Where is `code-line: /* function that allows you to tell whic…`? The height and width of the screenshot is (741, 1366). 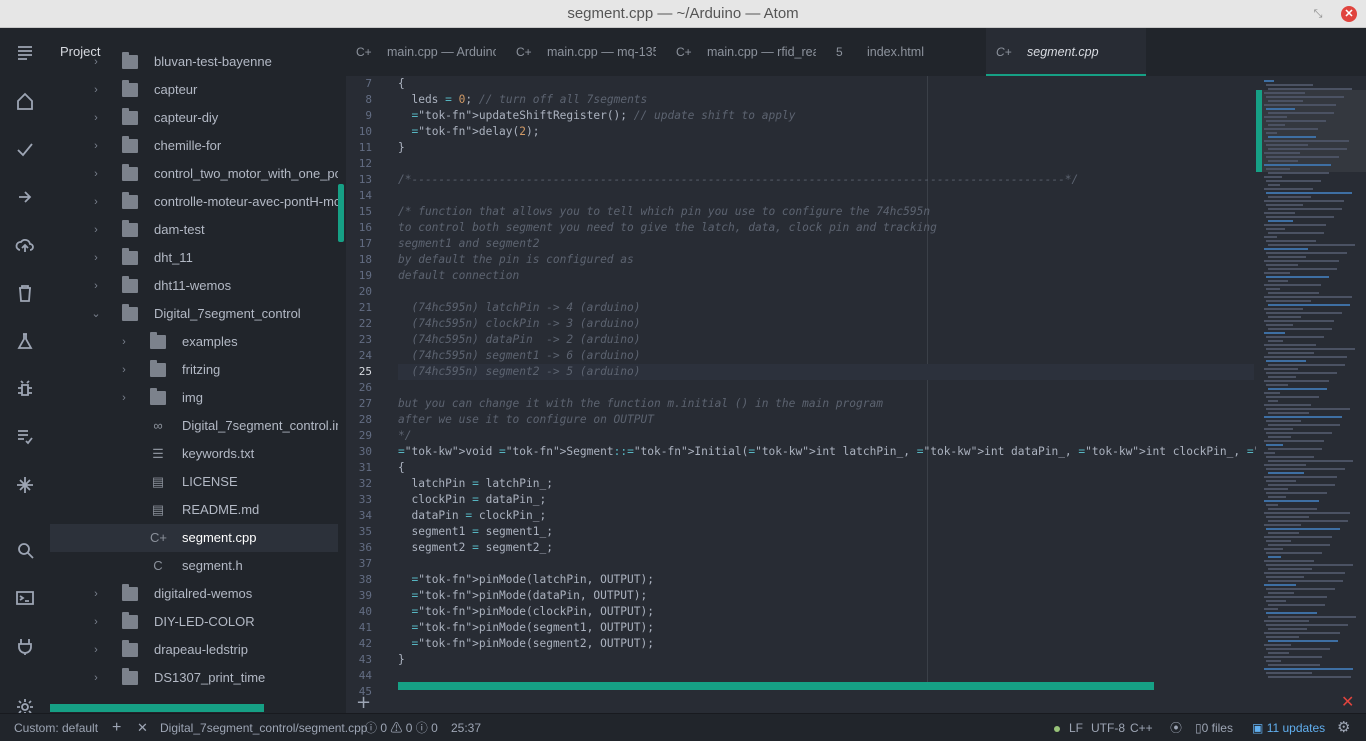
code-line: /* function that allows you to tell whic… is located at coordinates (664, 212).